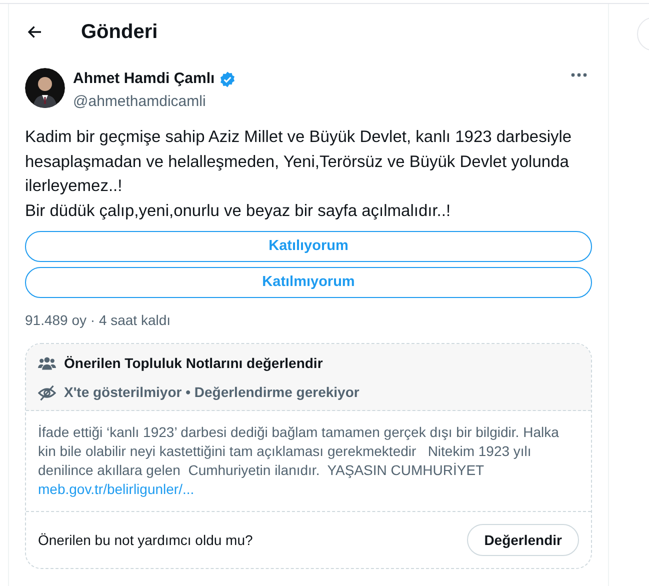  Describe the element at coordinates (45, 88) in the screenshot. I see `avatar` at that location.